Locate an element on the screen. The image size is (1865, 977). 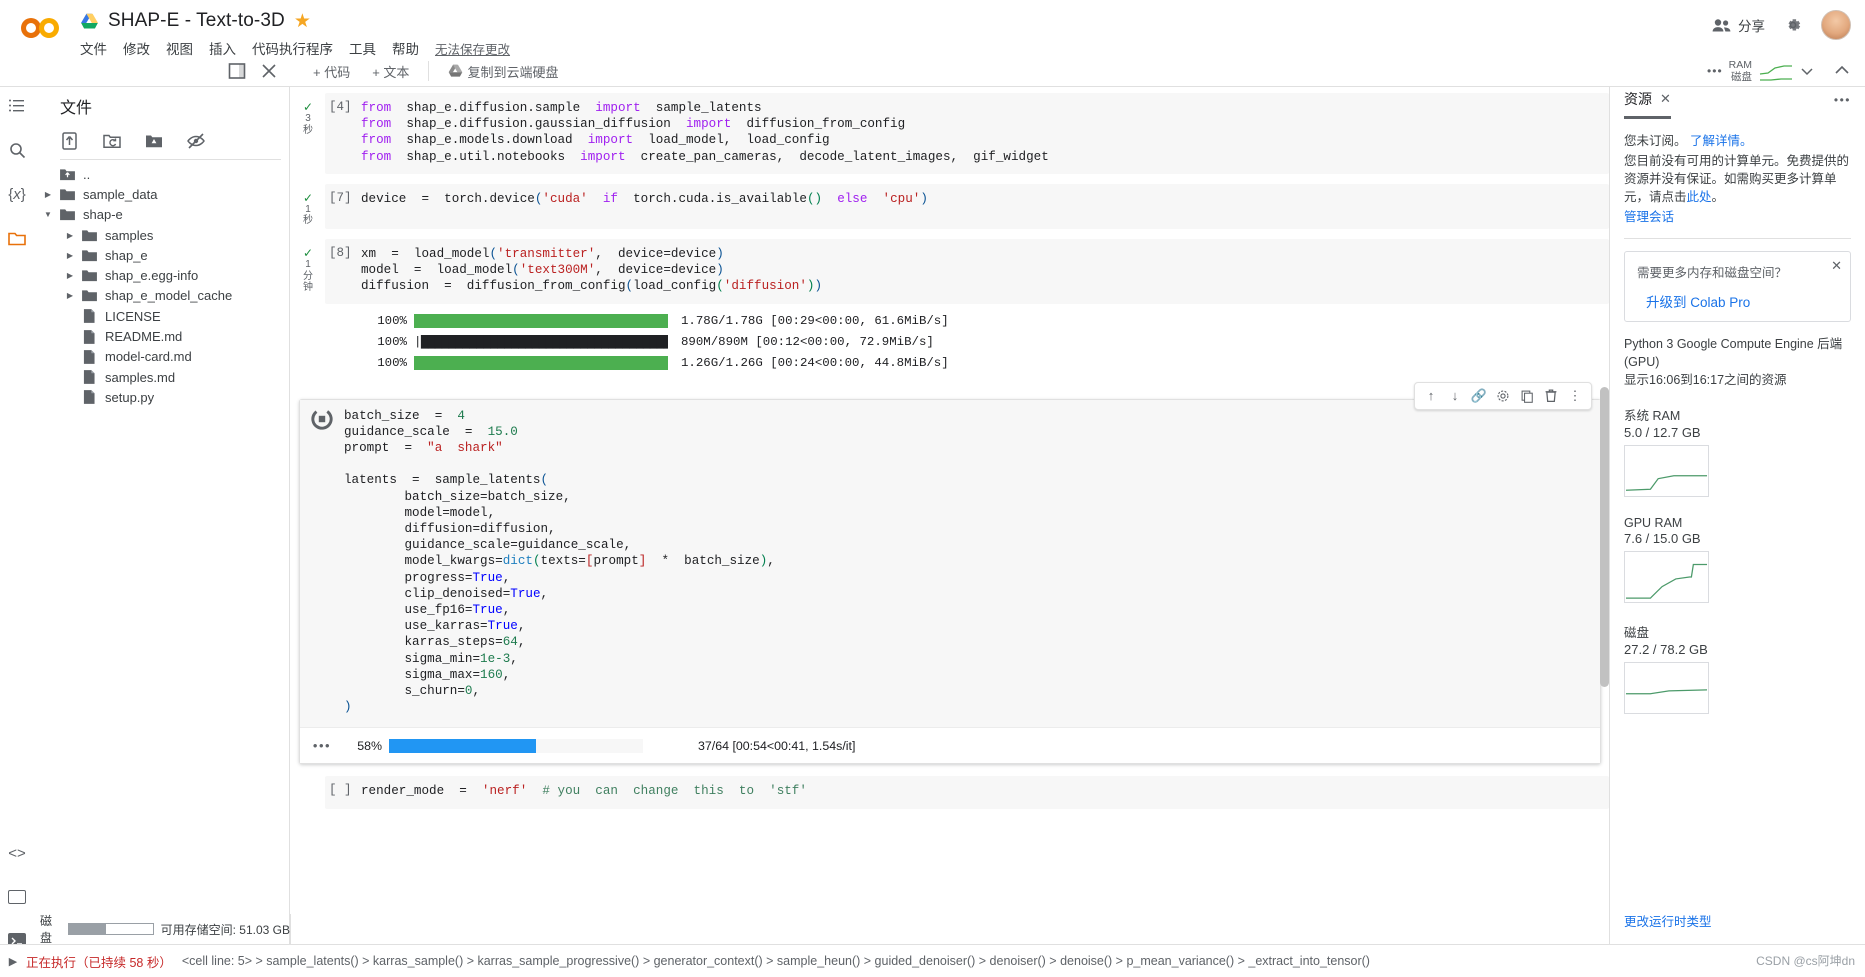
file-tree-item: samples.md is located at coordinates (164, 377).